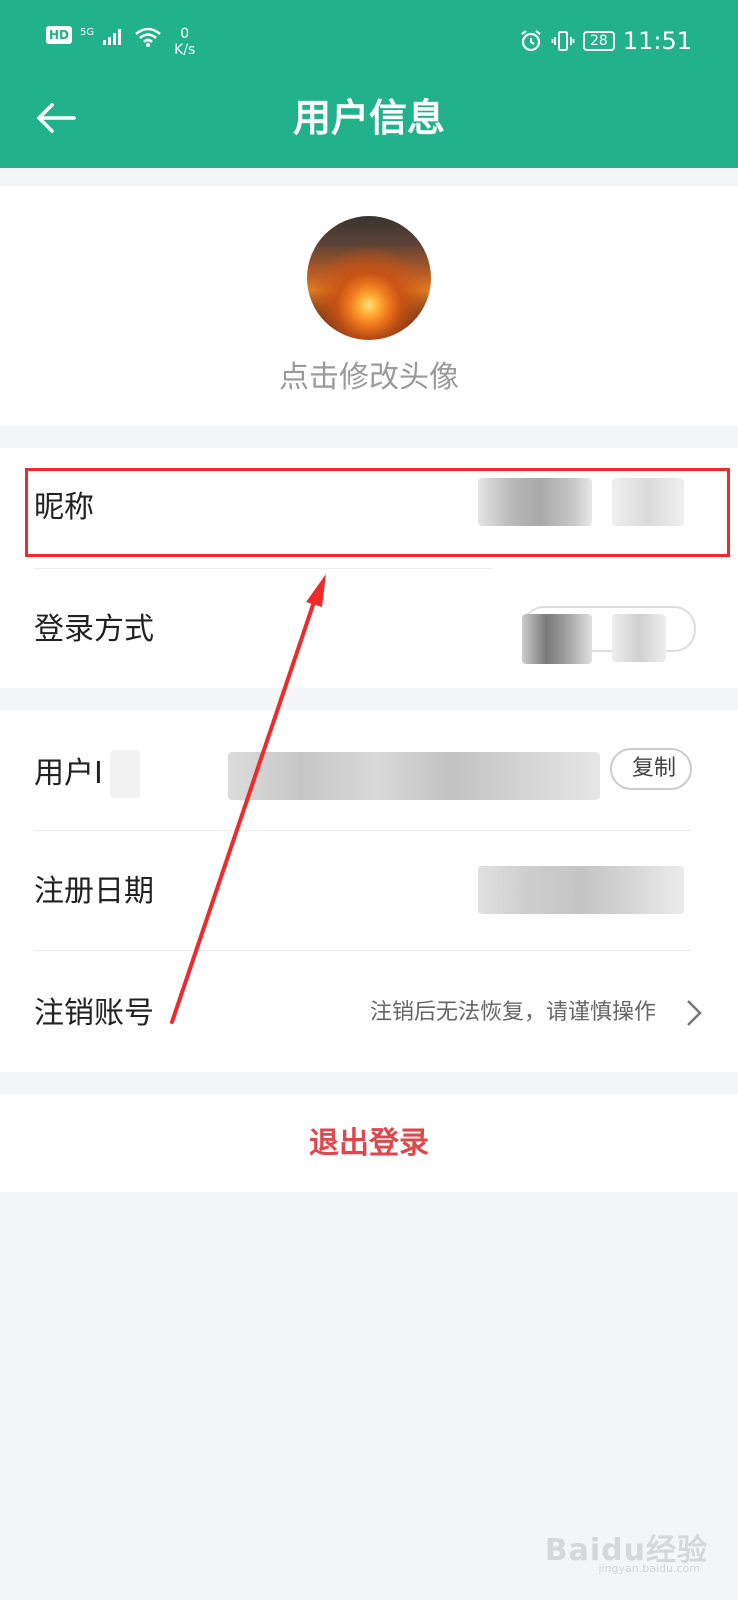 The image size is (738, 1600). What do you see at coordinates (563, 41) in the screenshot?
I see `vibrate-icon` at bounding box center [563, 41].